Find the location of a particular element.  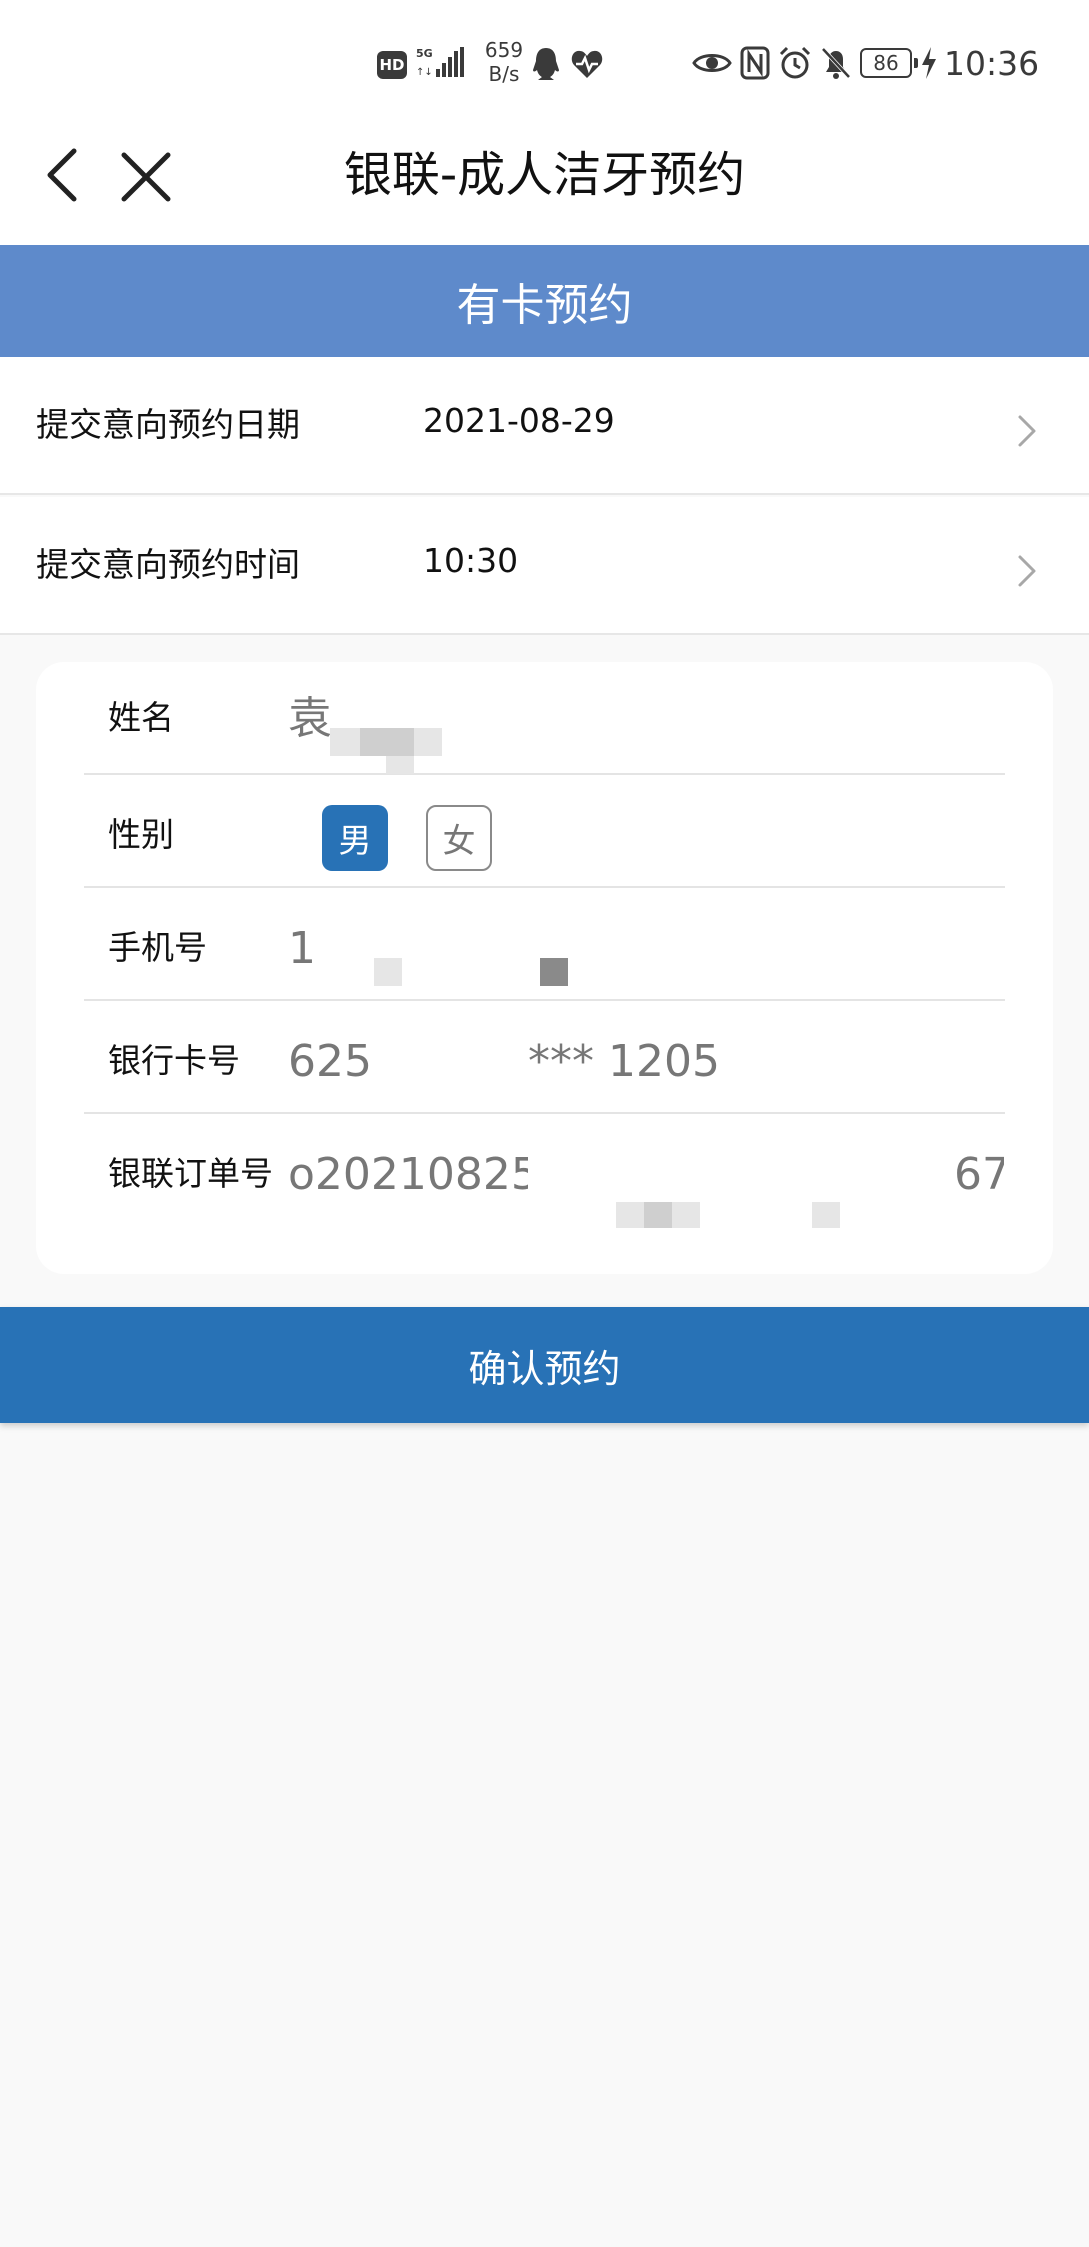

svg-text: 5G is located at coordinates (424, 53).